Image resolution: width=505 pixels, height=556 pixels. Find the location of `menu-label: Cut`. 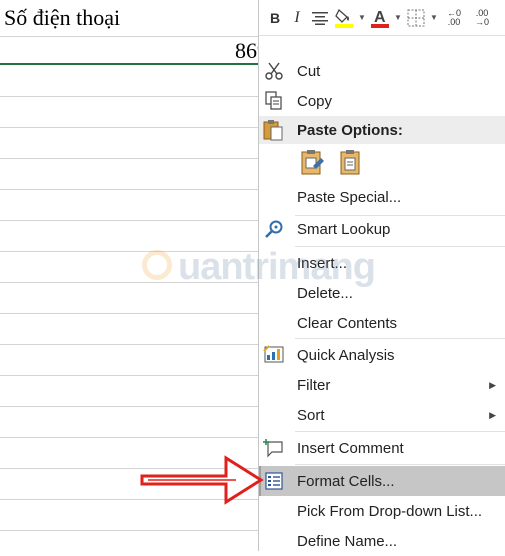

menu-label: Cut is located at coordinates (309, 71).